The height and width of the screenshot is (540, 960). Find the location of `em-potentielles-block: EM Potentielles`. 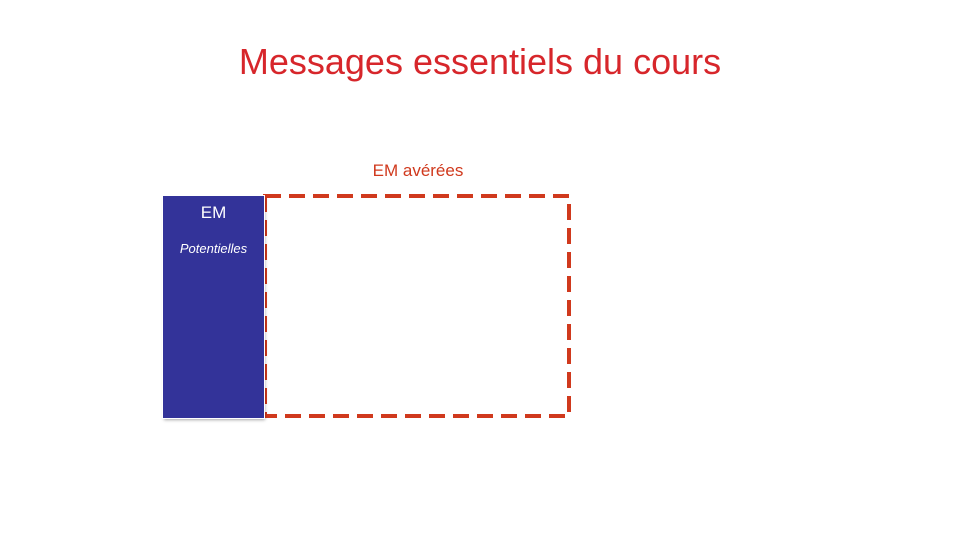

em-potentielles-block: EM Potentielles is located at coordinates (213, 307).